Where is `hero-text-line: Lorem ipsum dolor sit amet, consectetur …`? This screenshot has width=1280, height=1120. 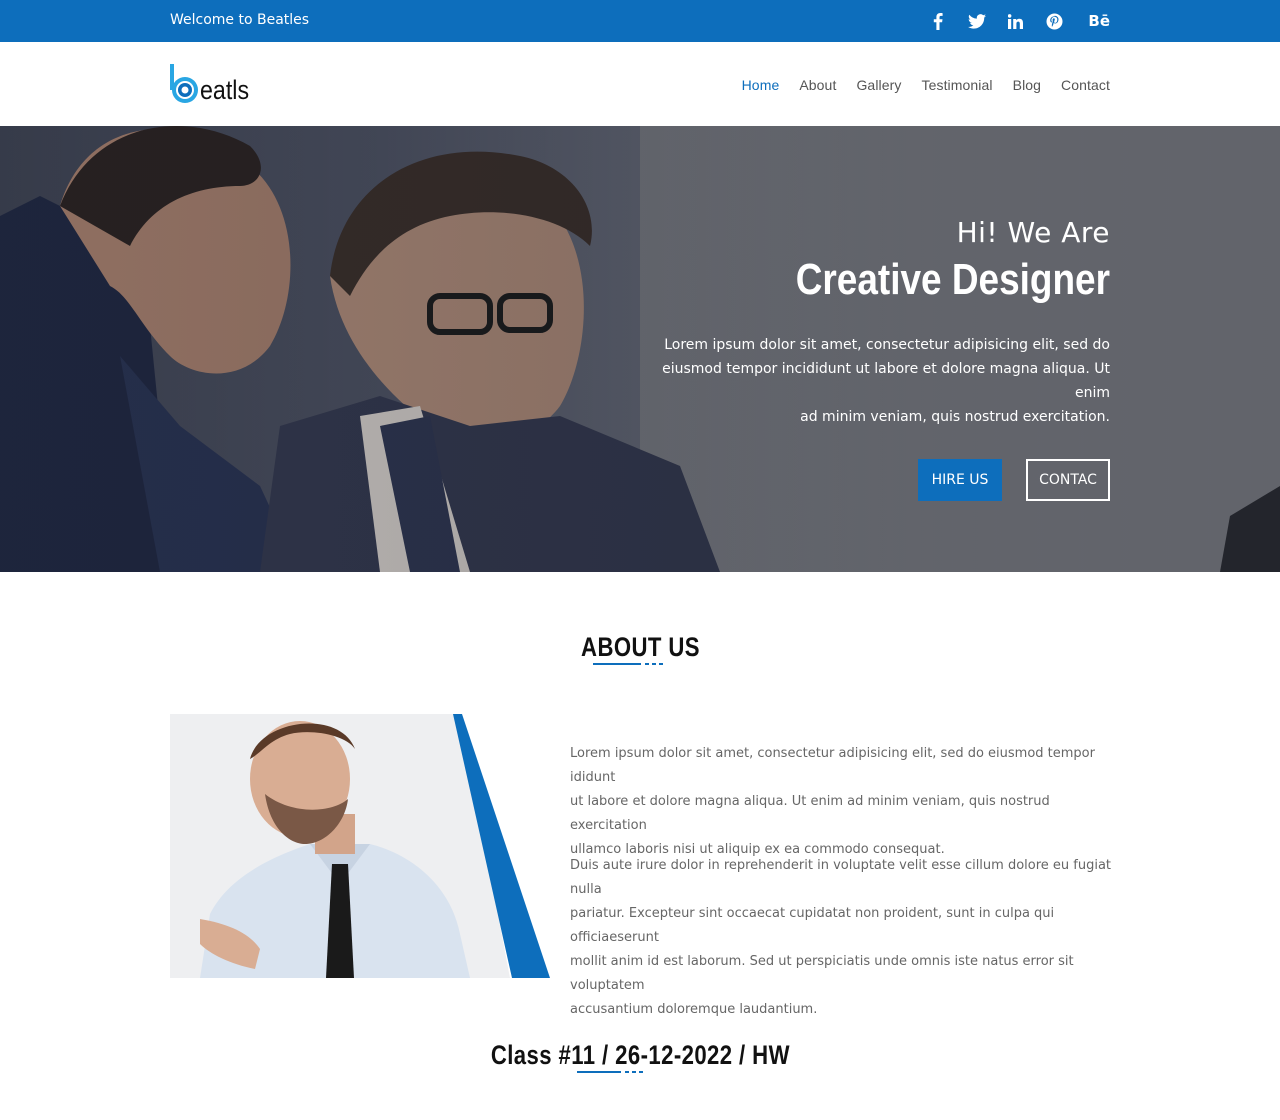 hero-text-line: Lorem ipsum dolor sit amet, consectetur … is located at coordinates (887, 345).